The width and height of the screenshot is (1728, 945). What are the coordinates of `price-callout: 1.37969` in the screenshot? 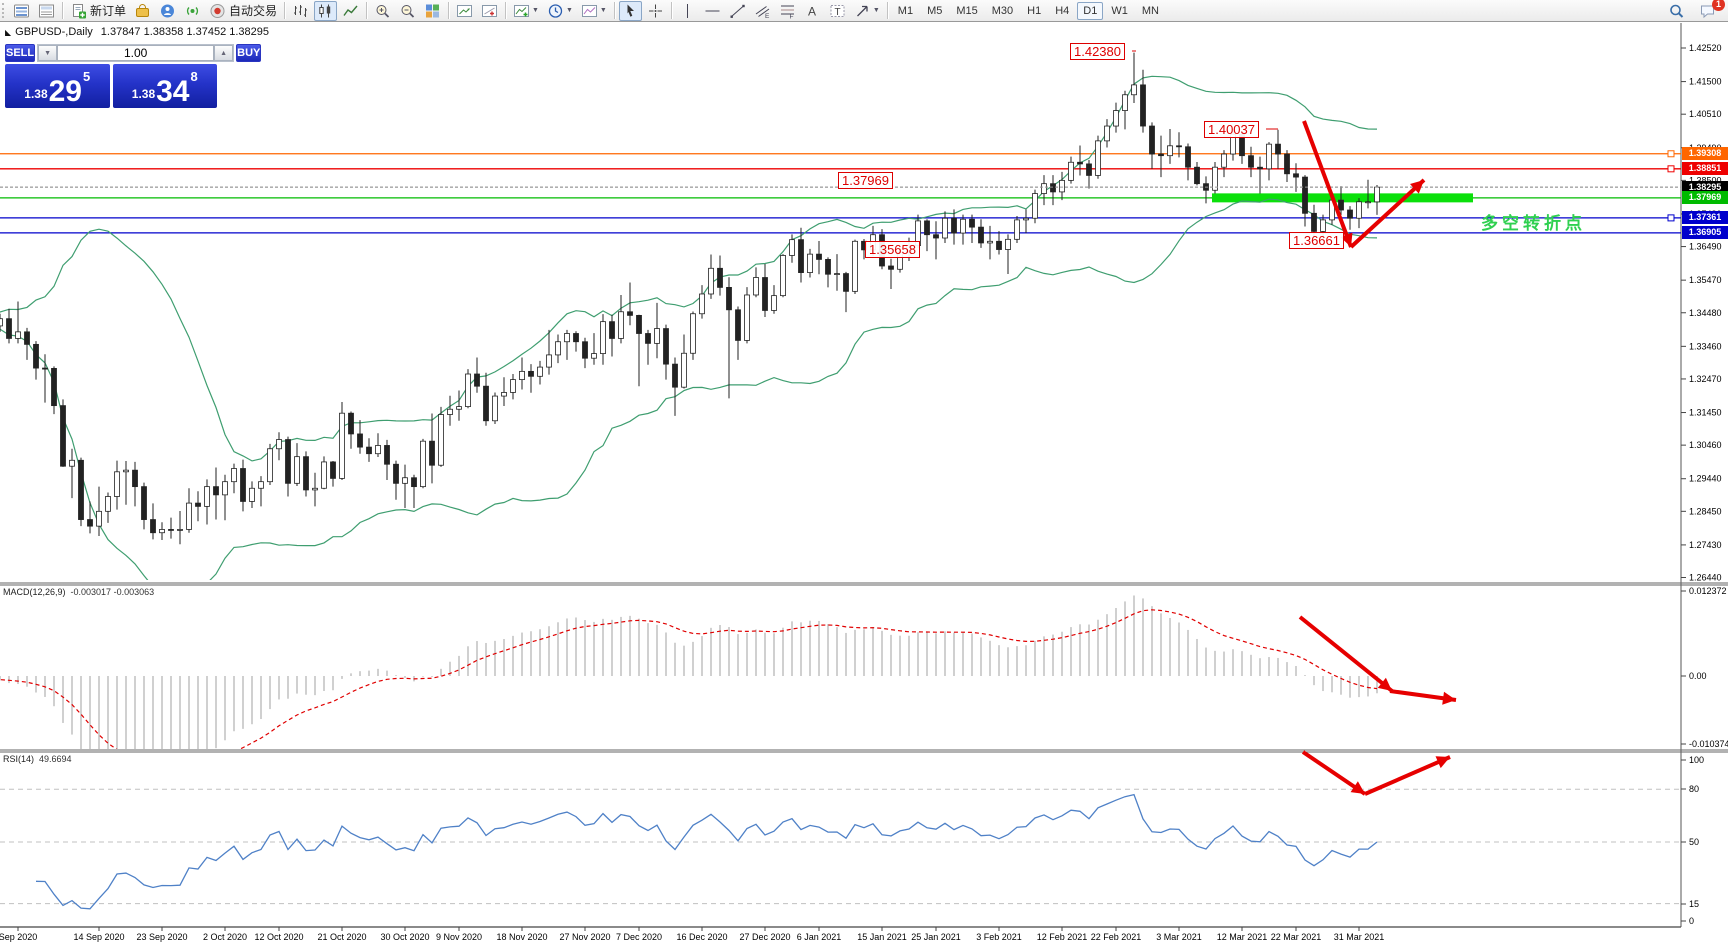 It's located at (865, 180).